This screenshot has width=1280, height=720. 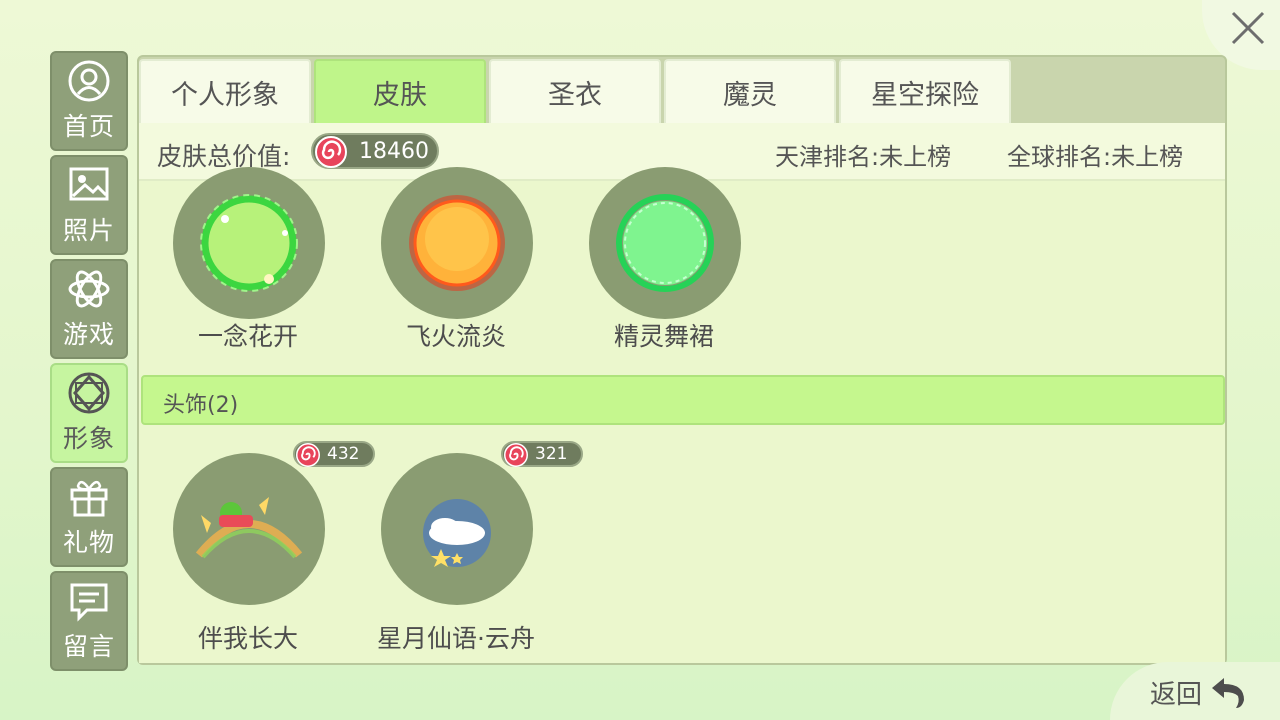 What do you see at coordinates (89, 289) in the screenshot?
I see `atom-icon` at bounding box center [89, 289].